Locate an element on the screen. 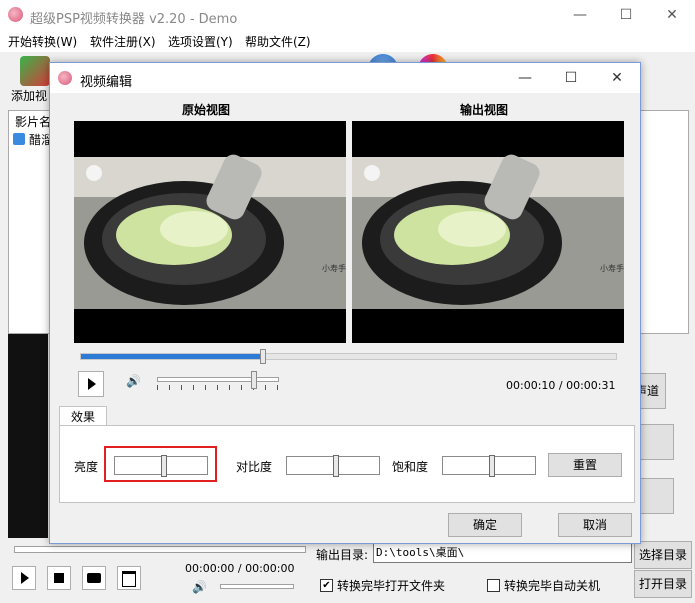  output-dir-label: 输出目录: is located at coordinates (342, 555).